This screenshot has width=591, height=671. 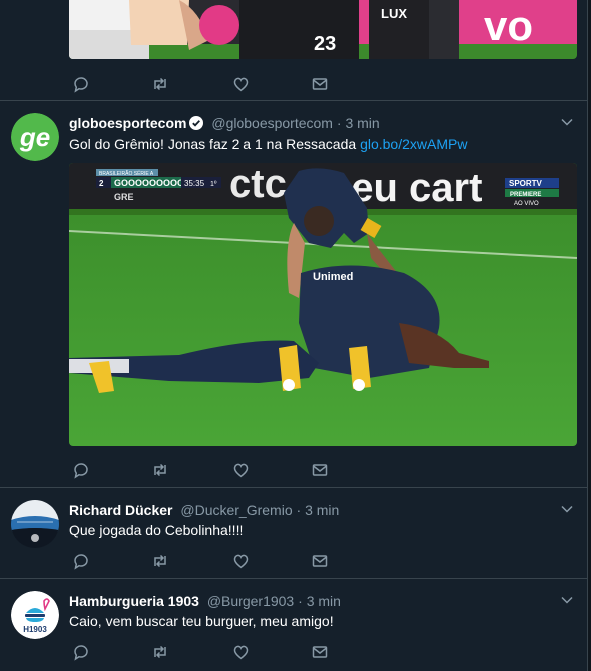 I want to click on tweet-previous: 23 LUX vo, so click(x=294, y=50).